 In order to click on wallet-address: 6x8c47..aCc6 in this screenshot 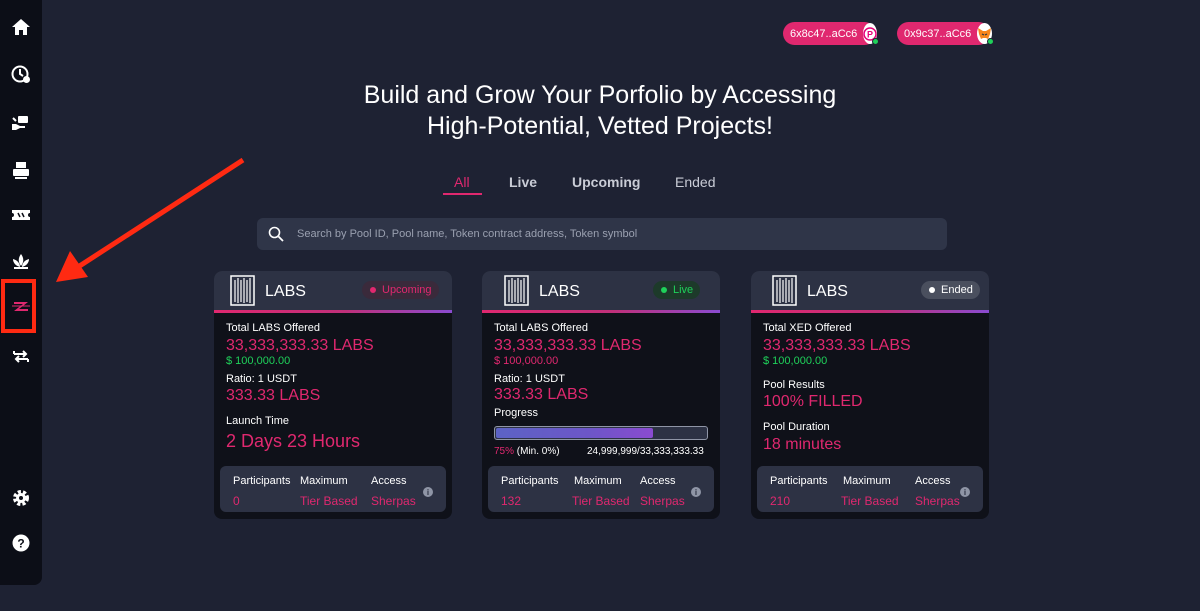, I will do `click(824, 33)`.